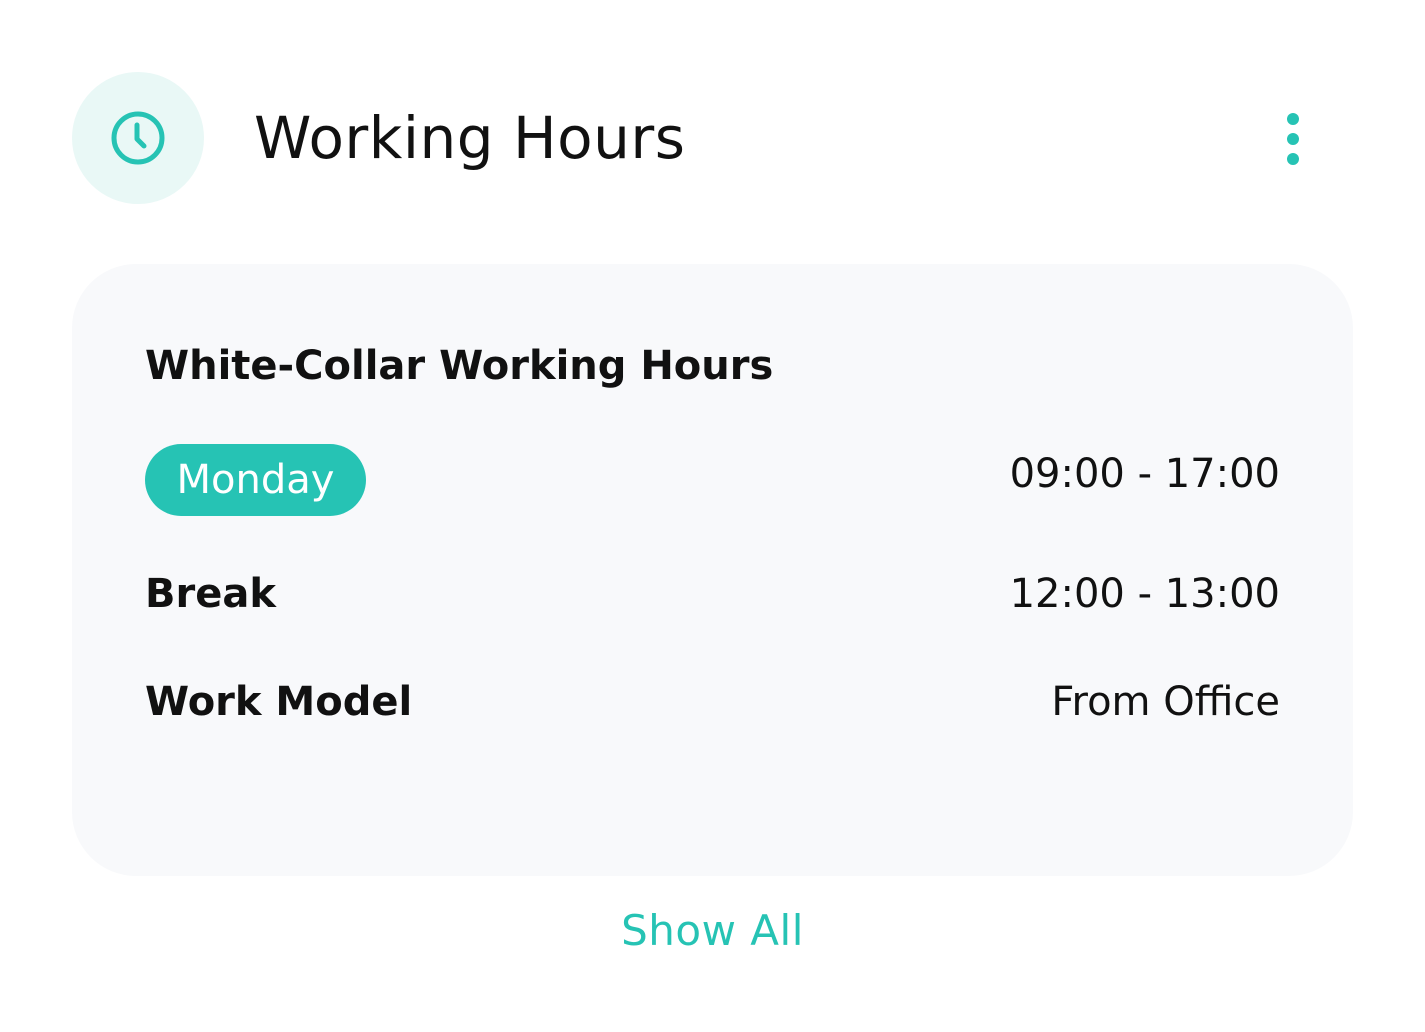  Describe the element at coordinates (210, 594) in the screenshot. I see `break-label: Break` at that location.